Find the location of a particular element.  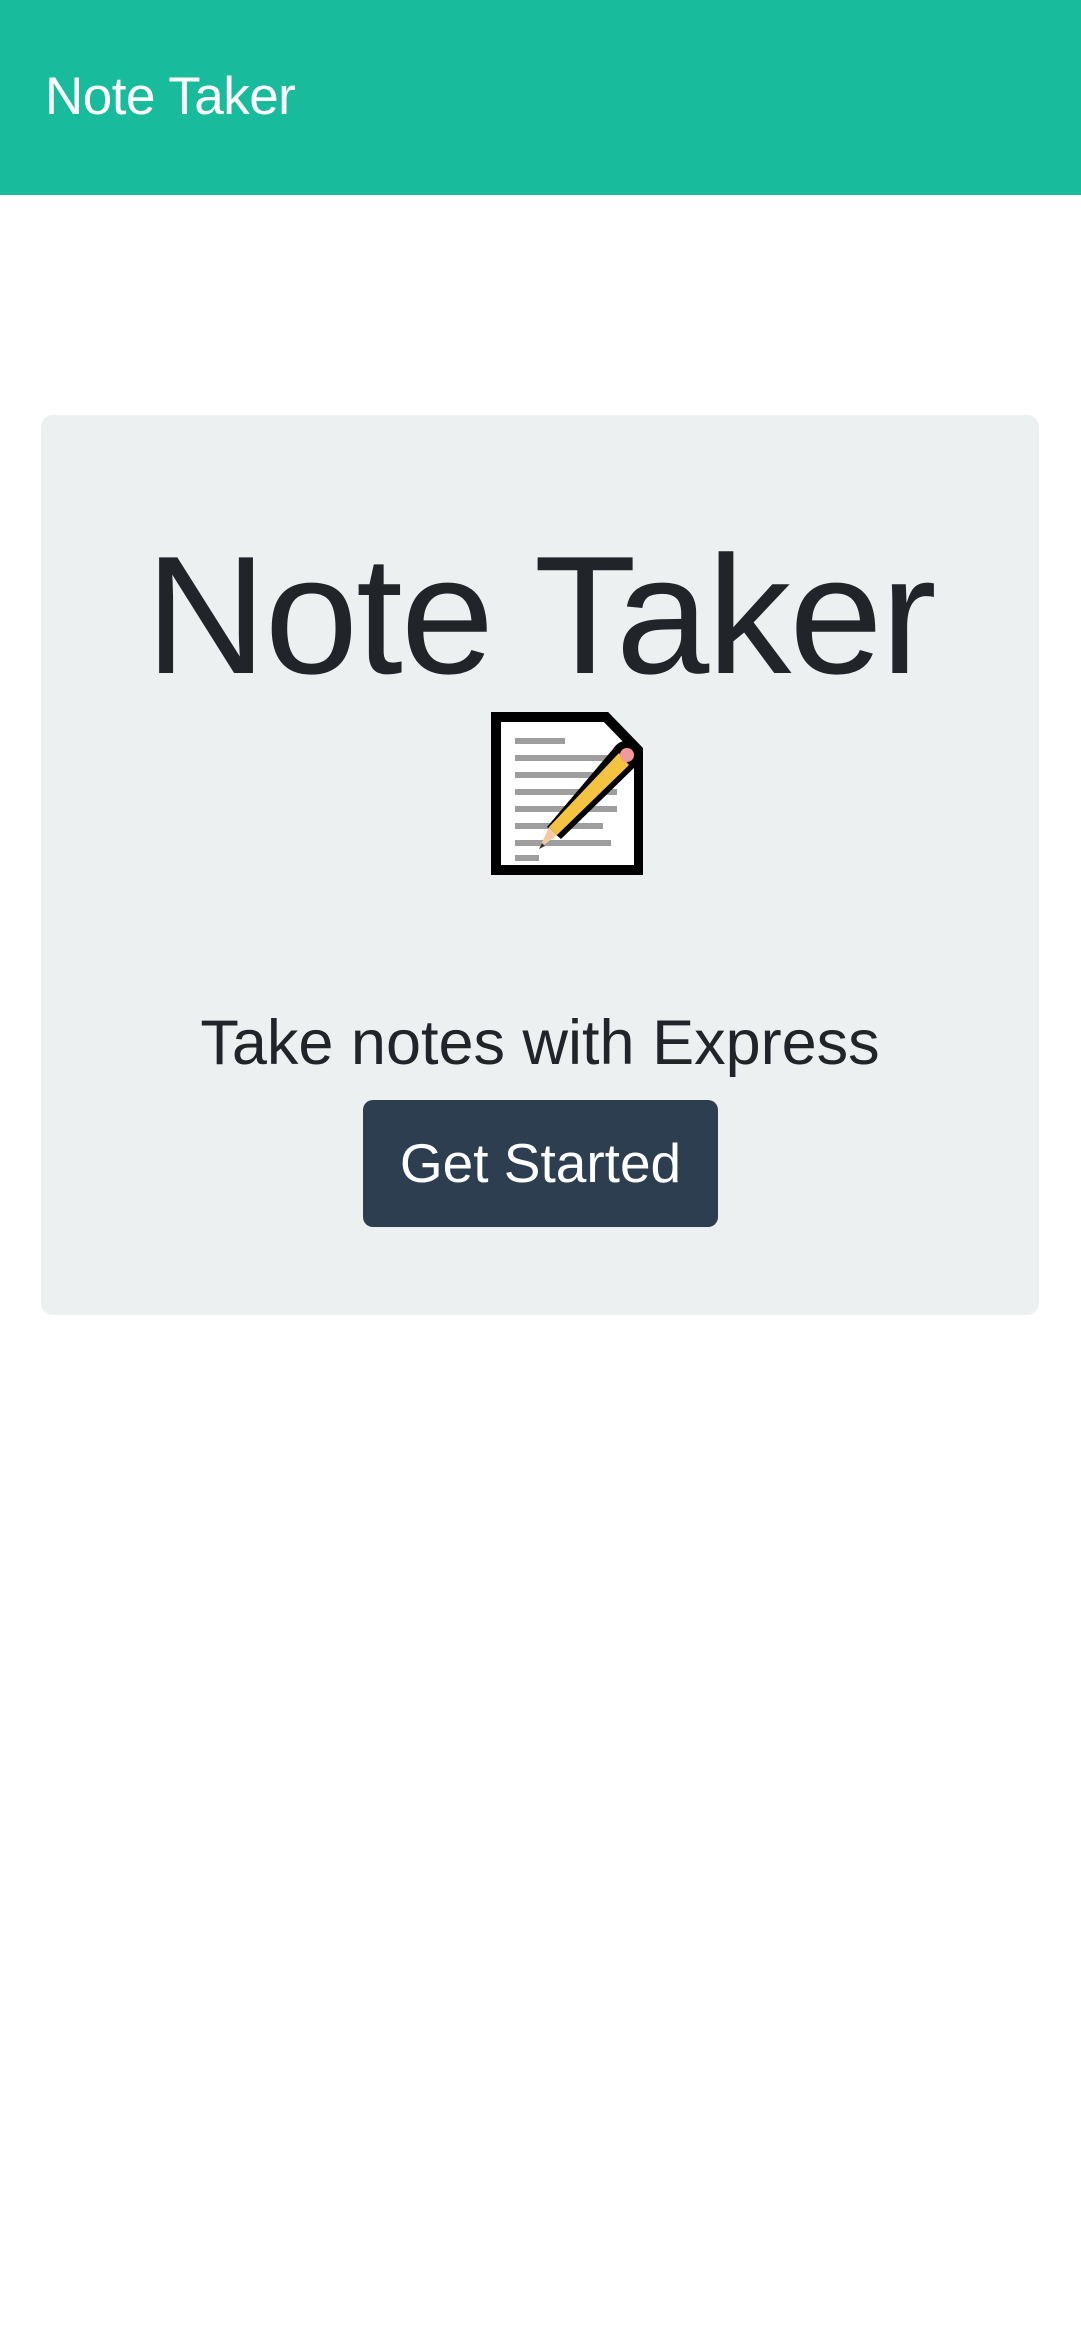

navbar: Note Taker is located at coordinates (540, 97).